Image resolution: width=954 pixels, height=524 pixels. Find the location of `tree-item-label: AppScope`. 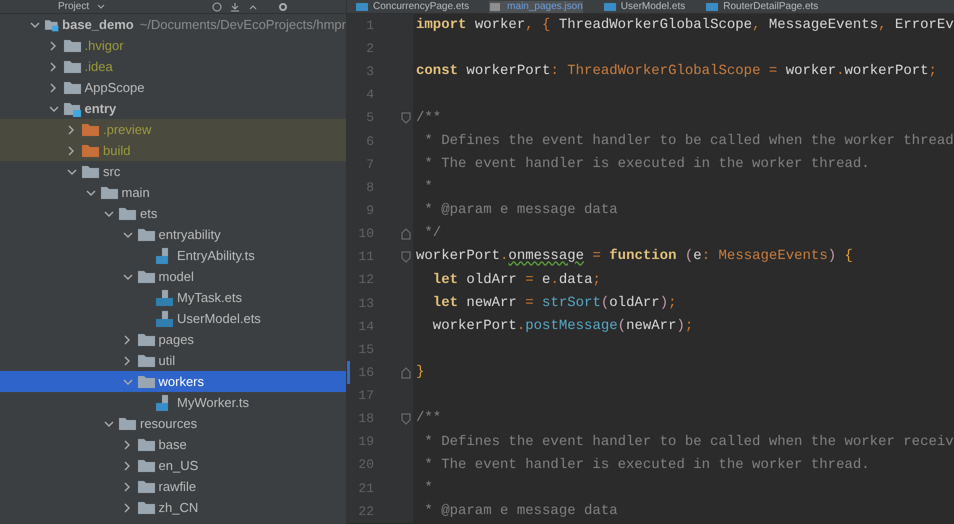

tree-item-label: AppScope is located at coordinates (114, 87).